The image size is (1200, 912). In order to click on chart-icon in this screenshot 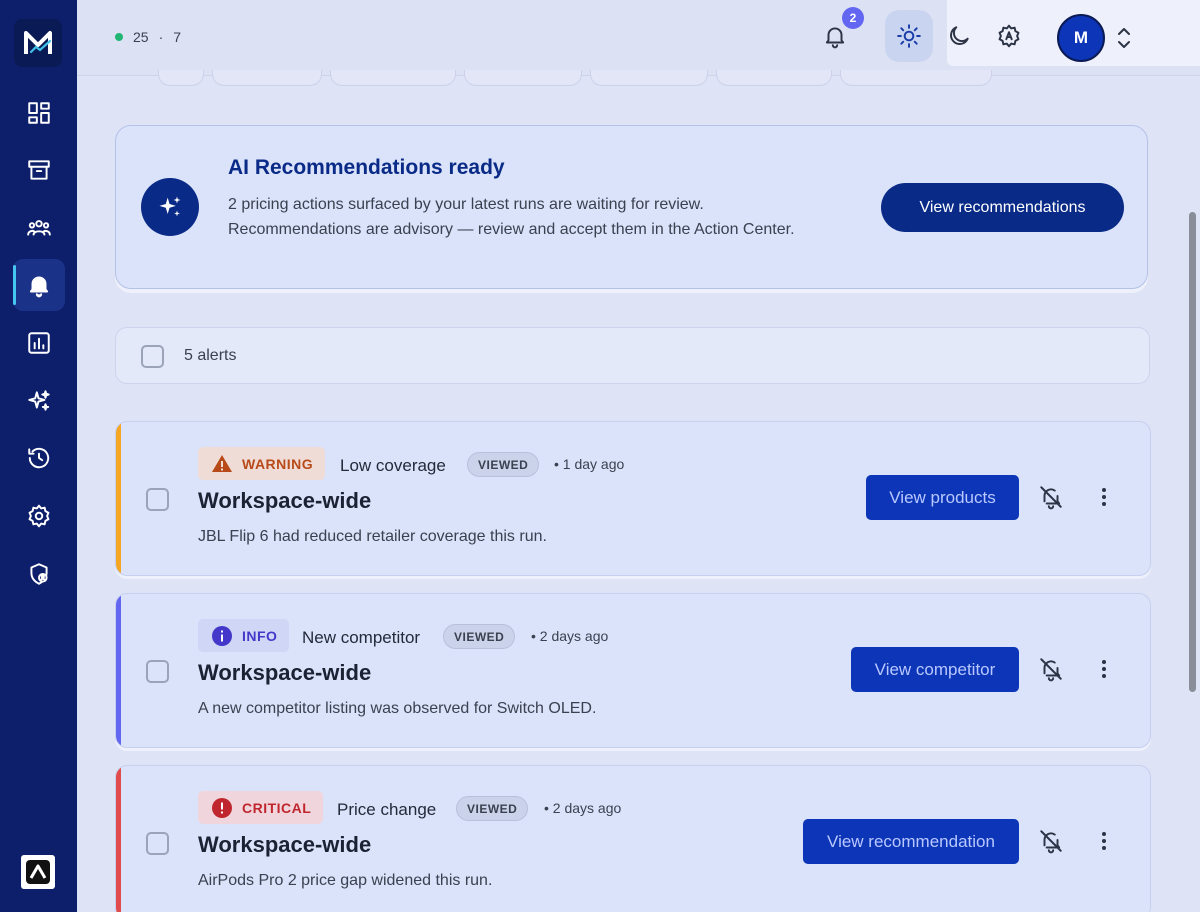, I will do `click(39, 343)`.